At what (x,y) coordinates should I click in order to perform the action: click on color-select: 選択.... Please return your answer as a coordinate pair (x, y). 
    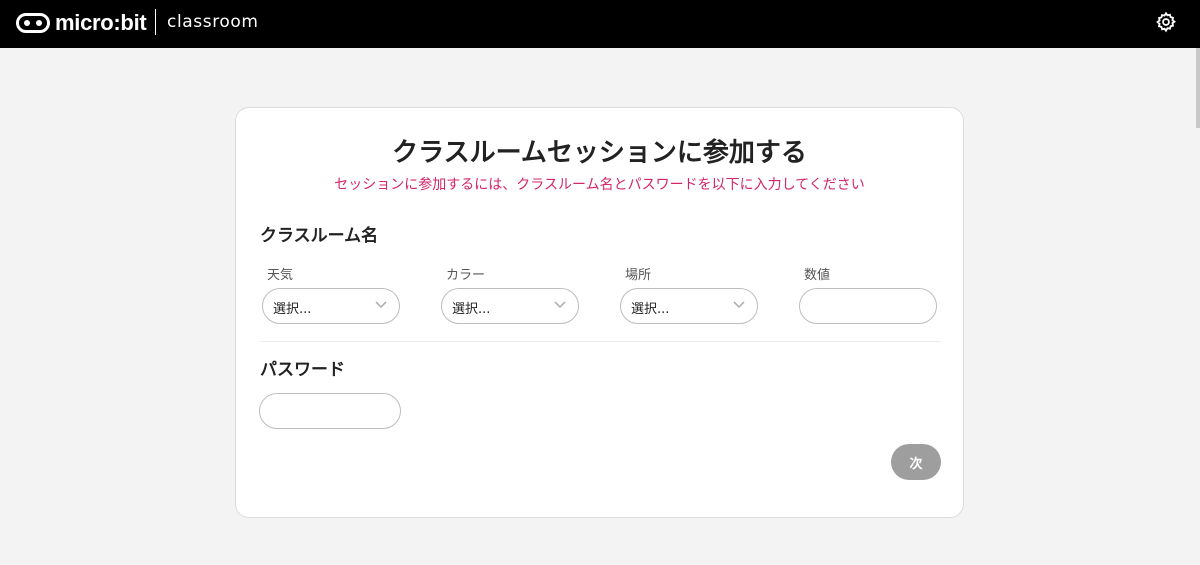
    Looking at the image, I should click on (510, 306).